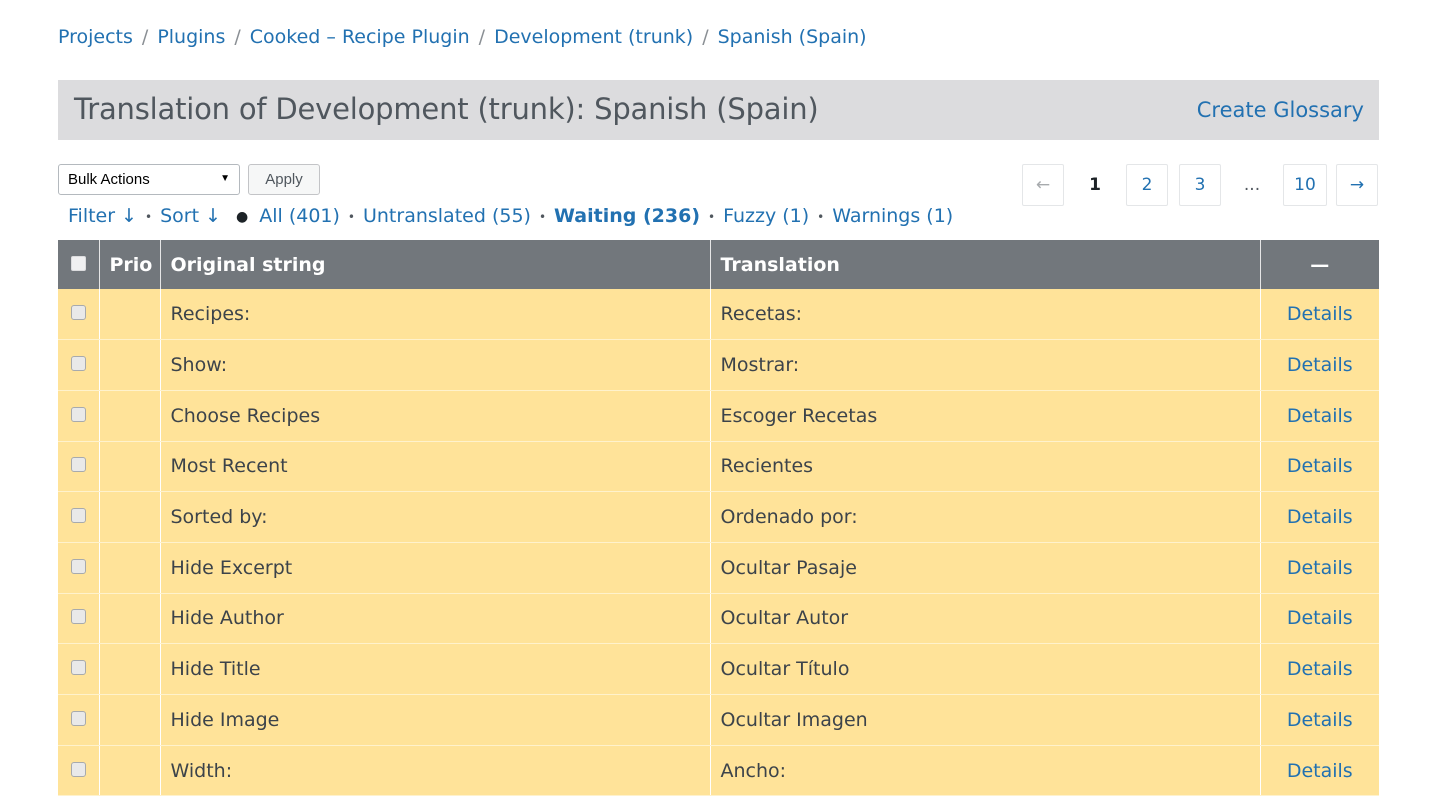 This screenshot has height=810, width=1440. What do you see at coordinates (225, 178) in the screenshot?
I see `dropdown-arrow-icon: ▼` at bounding box center [225, 178].